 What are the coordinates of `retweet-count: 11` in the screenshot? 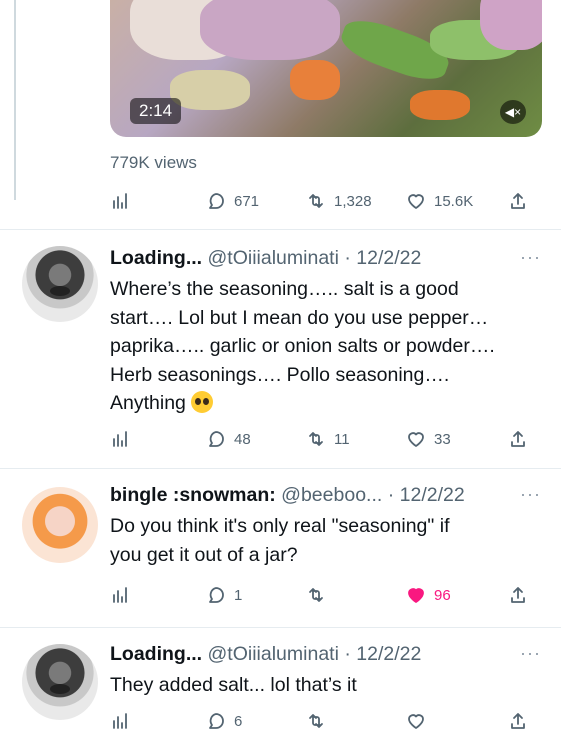 It's located at (342, 439).